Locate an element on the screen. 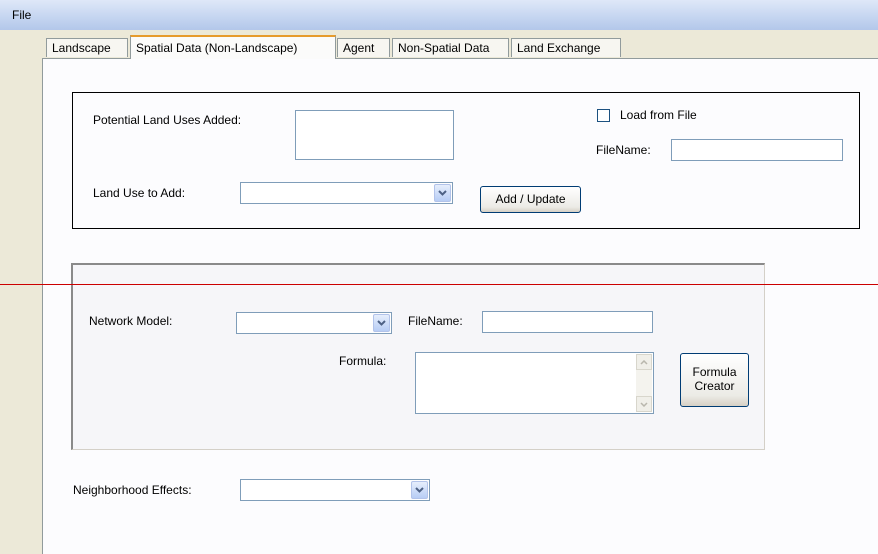 This screenshot has width=878, height=554. network-model-label: Network Model: is located at coordinates (131, 321).